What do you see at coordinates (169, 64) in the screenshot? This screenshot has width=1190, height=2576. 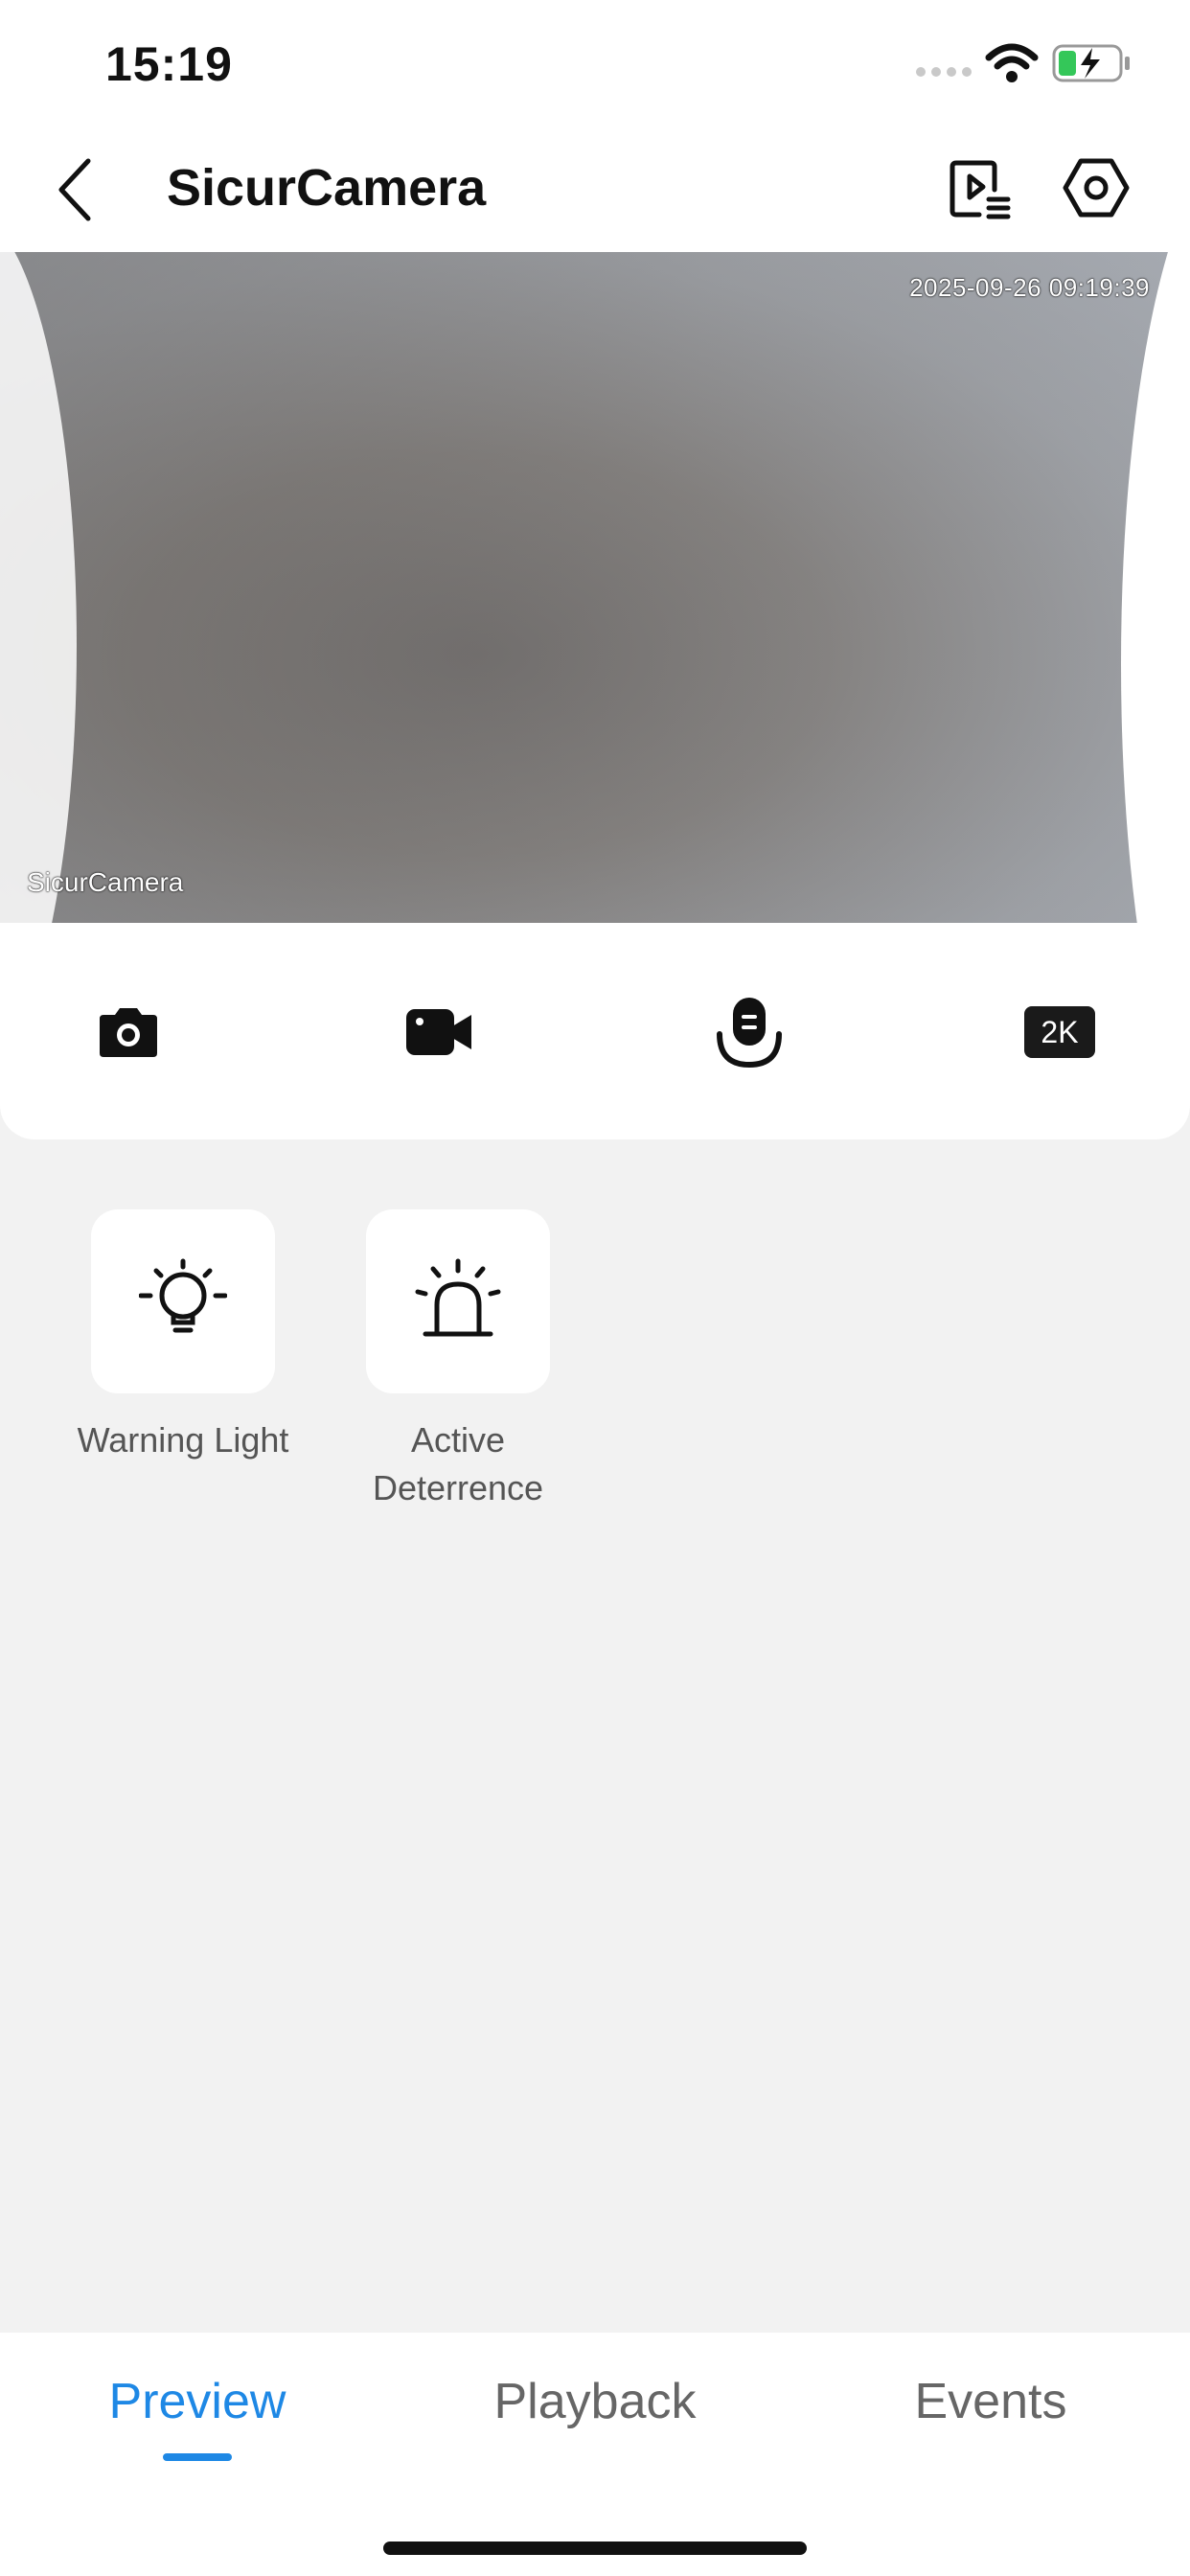 I see `status-time: 15:19` at bounding box center [169, 64].